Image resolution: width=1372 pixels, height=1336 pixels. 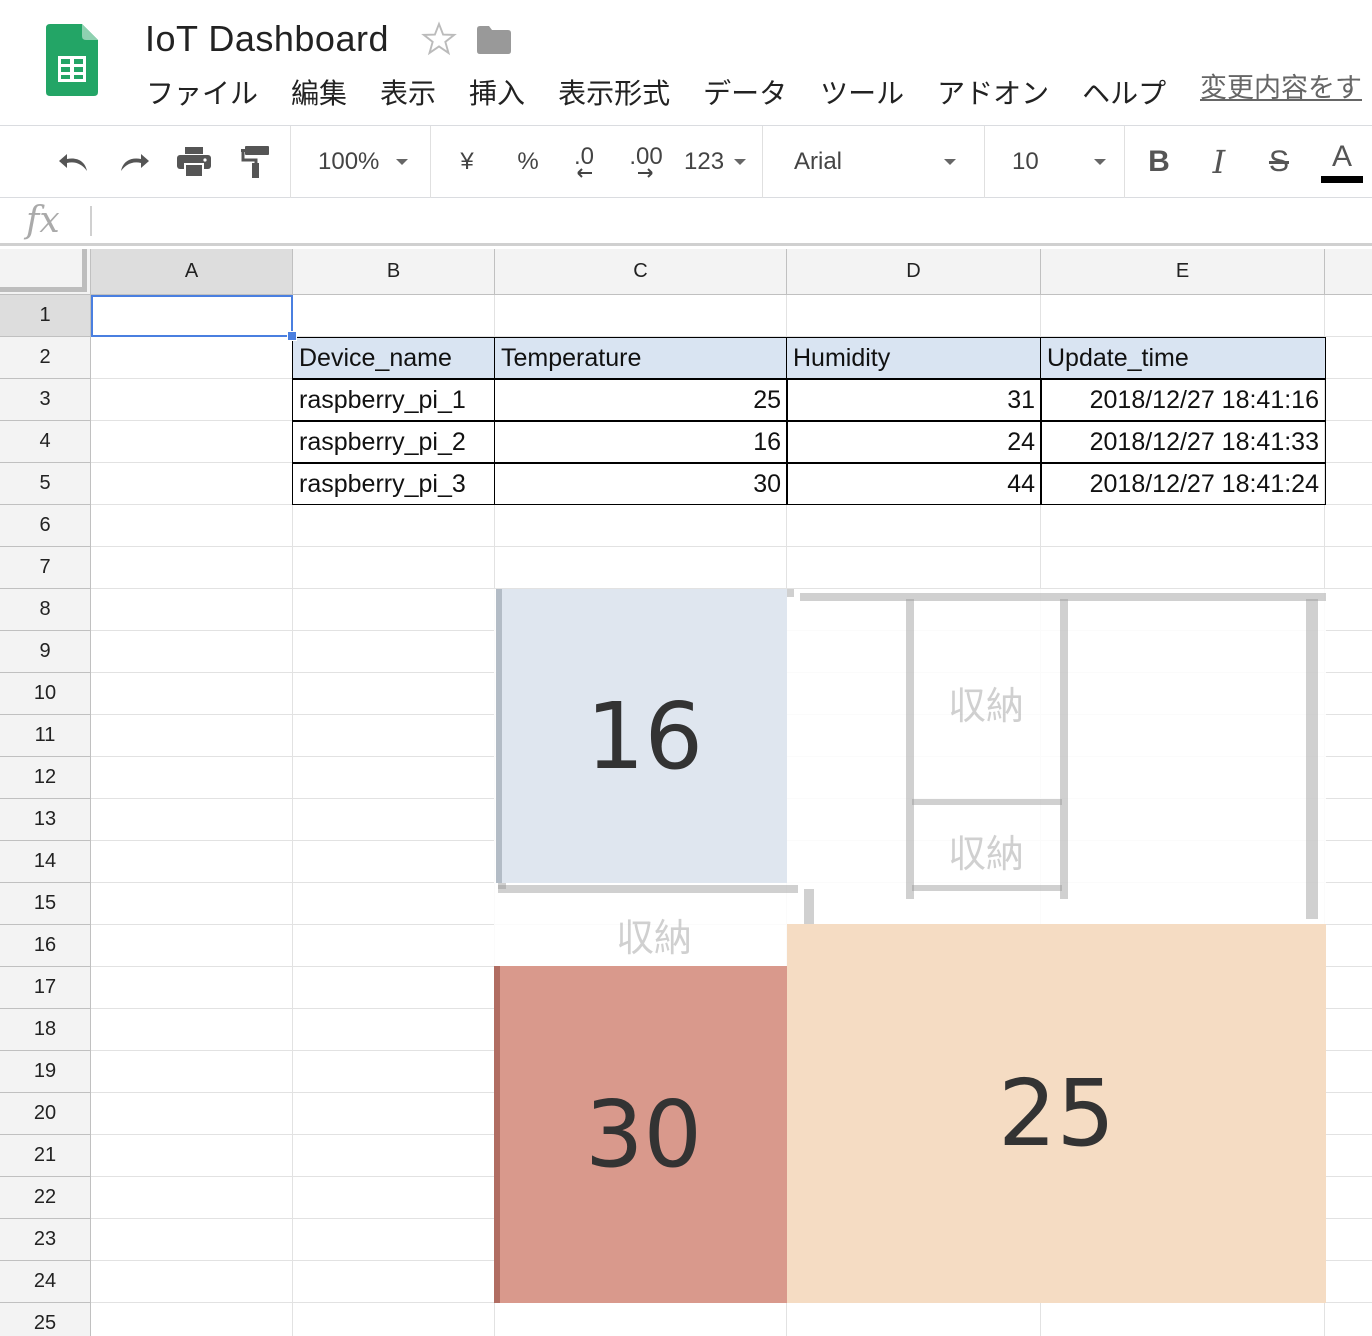 What do you see at coordinates (1183, 358) in the screenshot?
I see `table-header-update-time: Update_time` at bounding box center [1183, 358].